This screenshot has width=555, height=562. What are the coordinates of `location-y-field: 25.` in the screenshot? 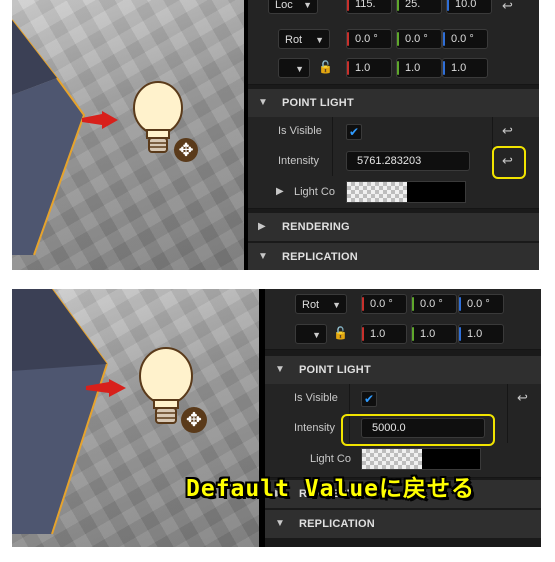 It's located at (419, 7).